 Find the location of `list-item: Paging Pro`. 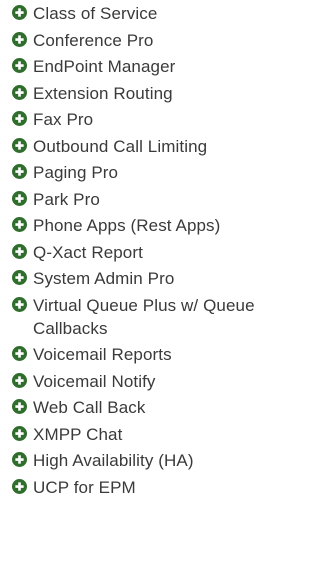

list-item: Paging Pro is located at coordinates (164, 172).